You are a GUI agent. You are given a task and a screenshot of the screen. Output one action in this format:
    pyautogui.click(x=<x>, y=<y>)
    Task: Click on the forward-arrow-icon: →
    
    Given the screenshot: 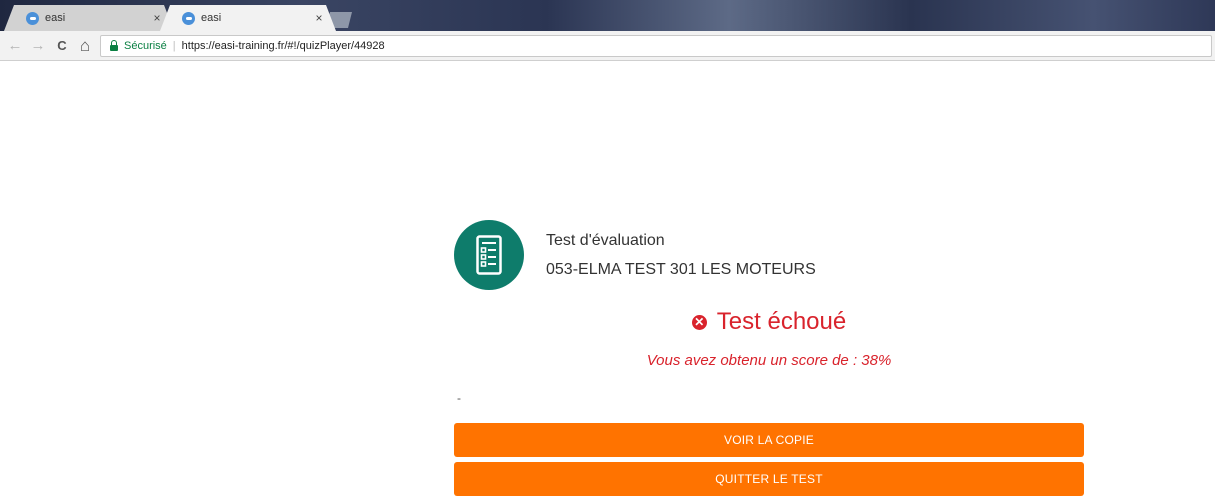 What is the action you would take?
    pyautogui.click(x=38, y=46)
    